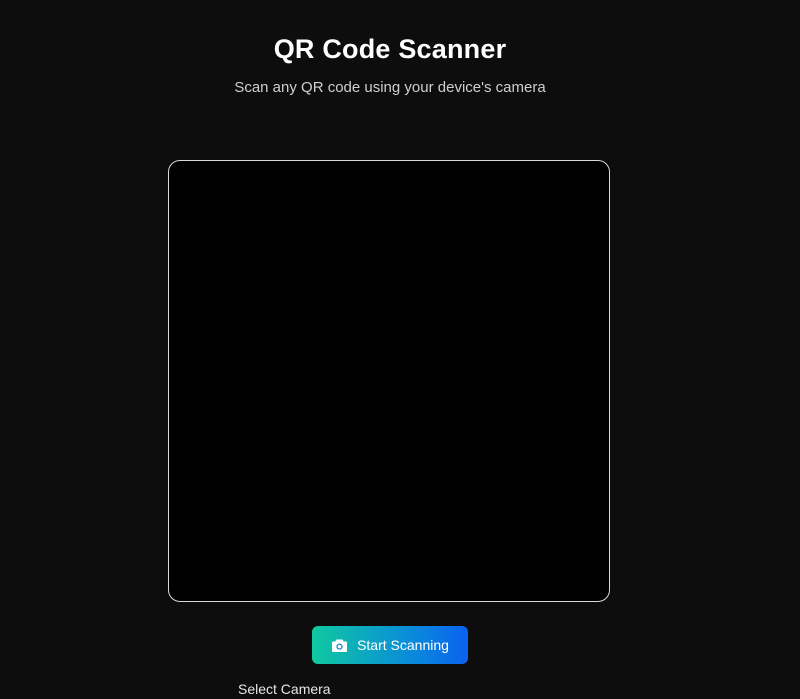 The width and height of the screenshot is (800, 699). I want to click on camera-icon, so click(339, 645).